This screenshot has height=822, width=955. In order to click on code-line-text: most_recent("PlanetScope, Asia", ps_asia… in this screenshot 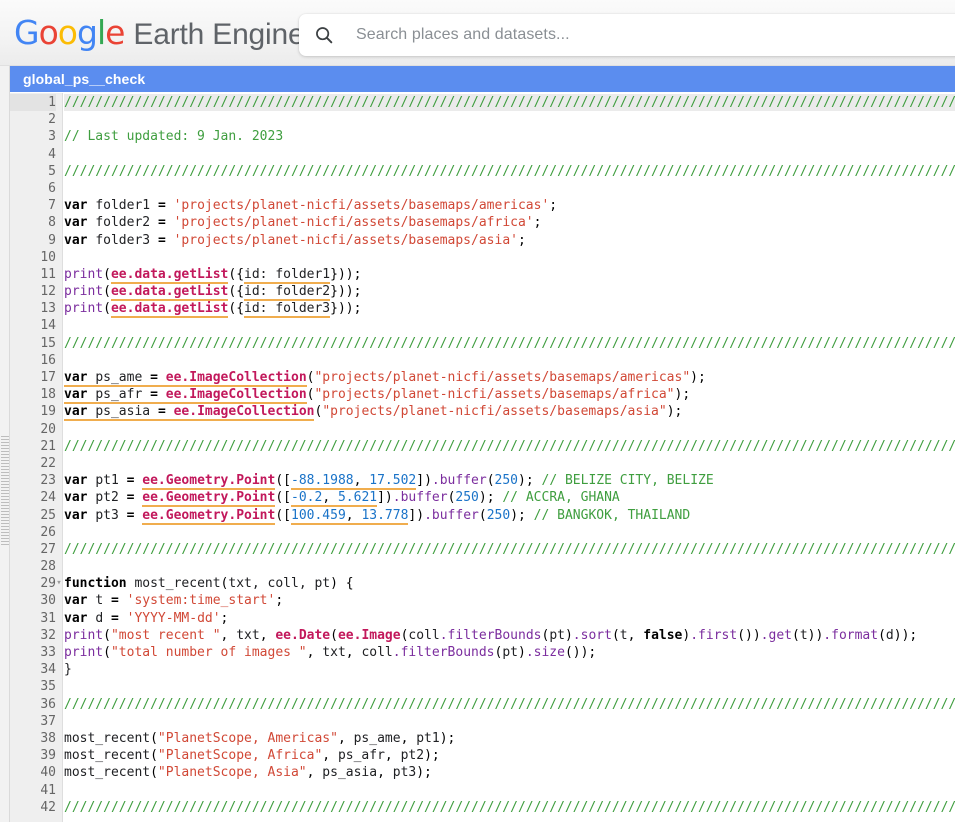, I will do `click(509, 772)`.